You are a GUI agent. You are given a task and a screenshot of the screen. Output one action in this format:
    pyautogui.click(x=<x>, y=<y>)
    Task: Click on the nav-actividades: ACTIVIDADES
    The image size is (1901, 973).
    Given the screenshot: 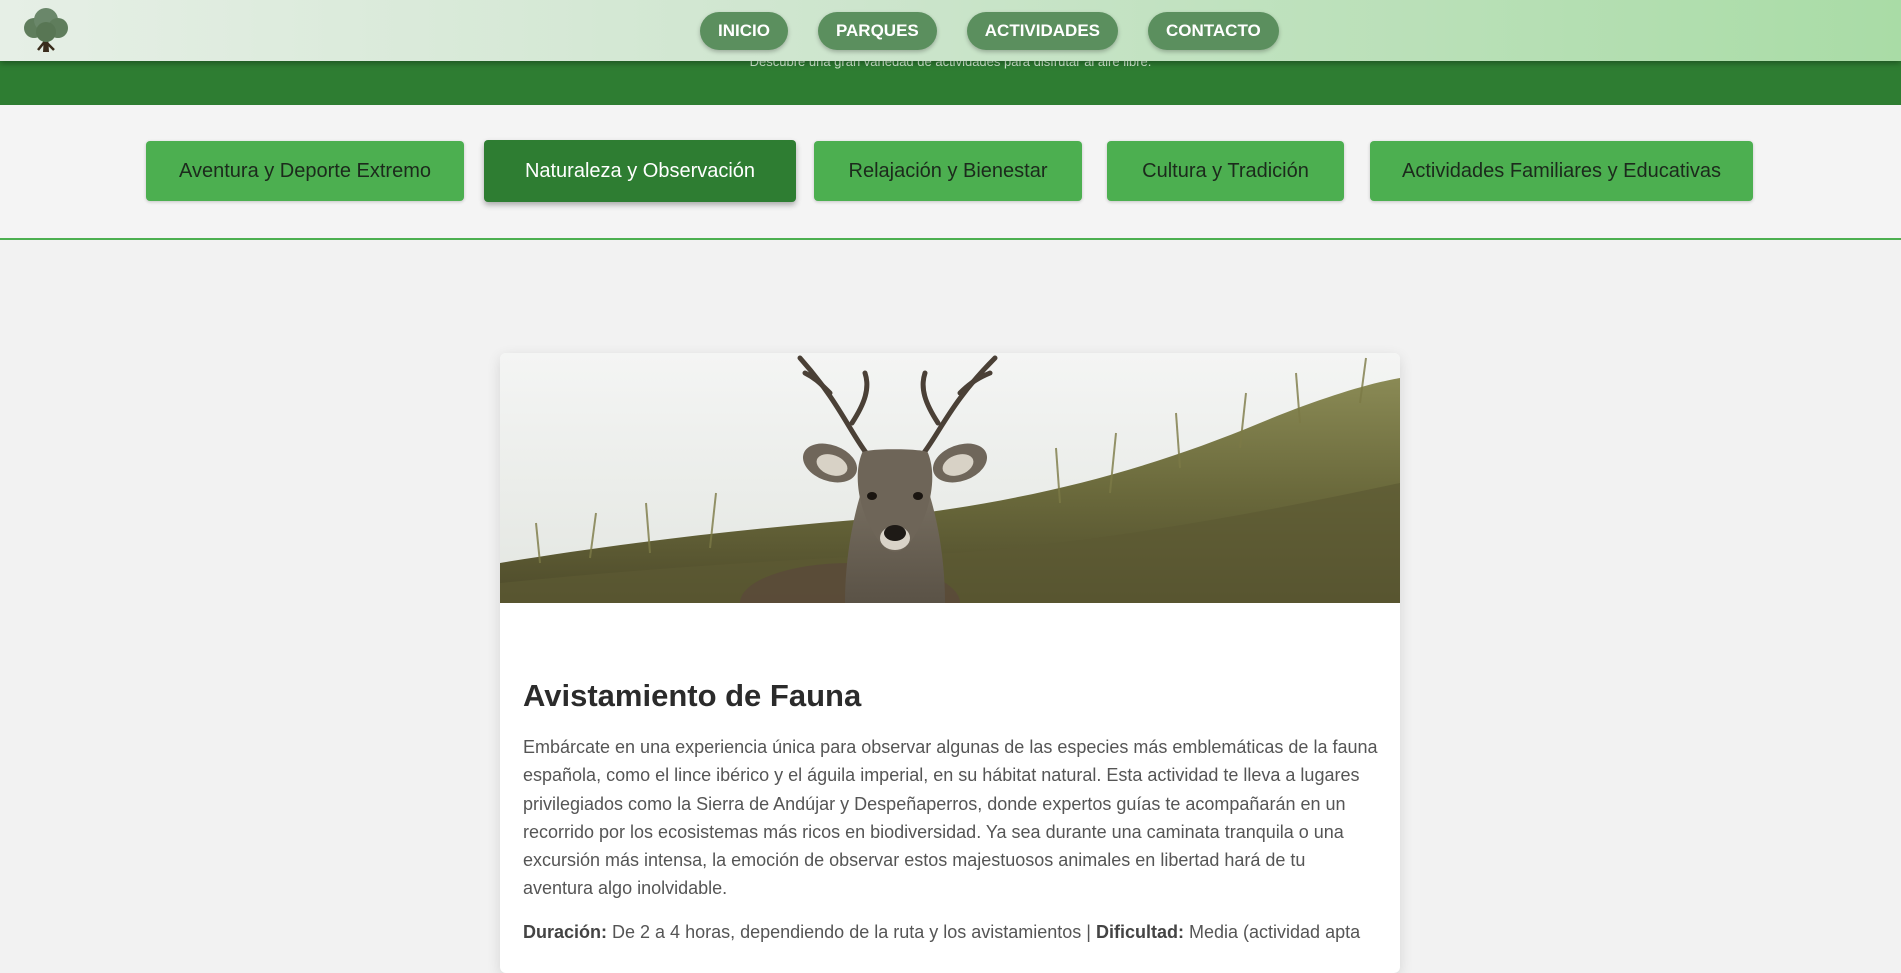 What is the action you would take?
    pyautogui.click(x=1042, y=31)
    